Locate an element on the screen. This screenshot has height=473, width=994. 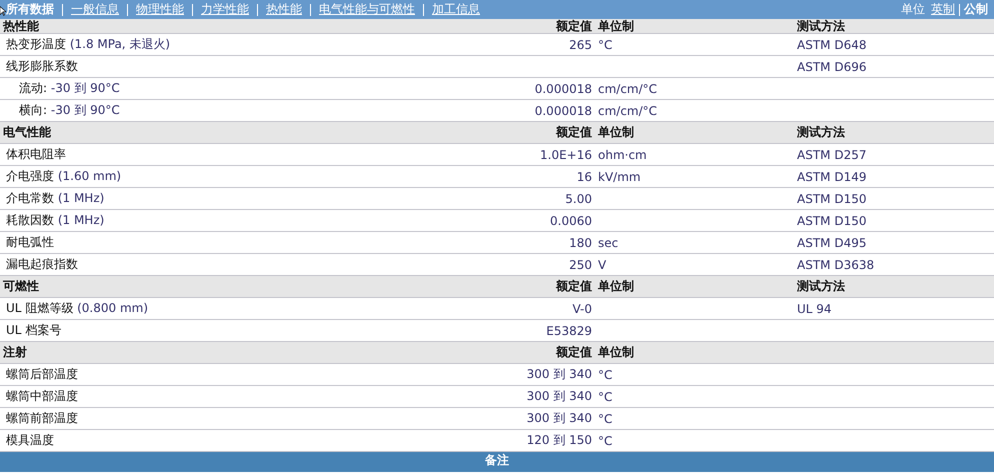
nav-tab: 力学性能 is located at coordinates (225, 9).